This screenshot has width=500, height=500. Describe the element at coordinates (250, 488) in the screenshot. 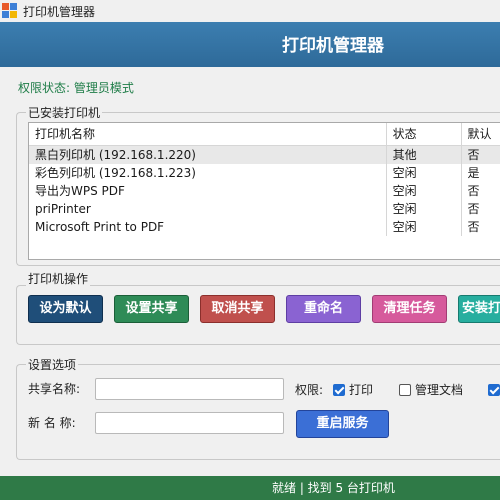

I see `status-bar: 就绪 | 找到 5 台打印机` at that location.